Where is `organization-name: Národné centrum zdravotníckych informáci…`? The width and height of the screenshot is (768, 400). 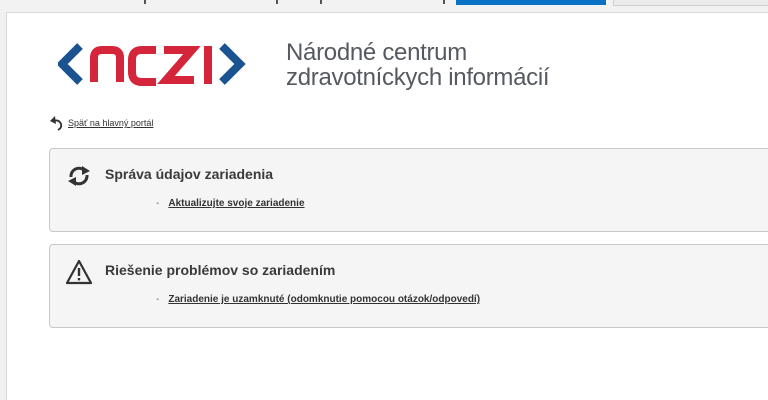
organization-name: Národné centrum zdravotníckych informáci… is located at coordinates (418, 65).